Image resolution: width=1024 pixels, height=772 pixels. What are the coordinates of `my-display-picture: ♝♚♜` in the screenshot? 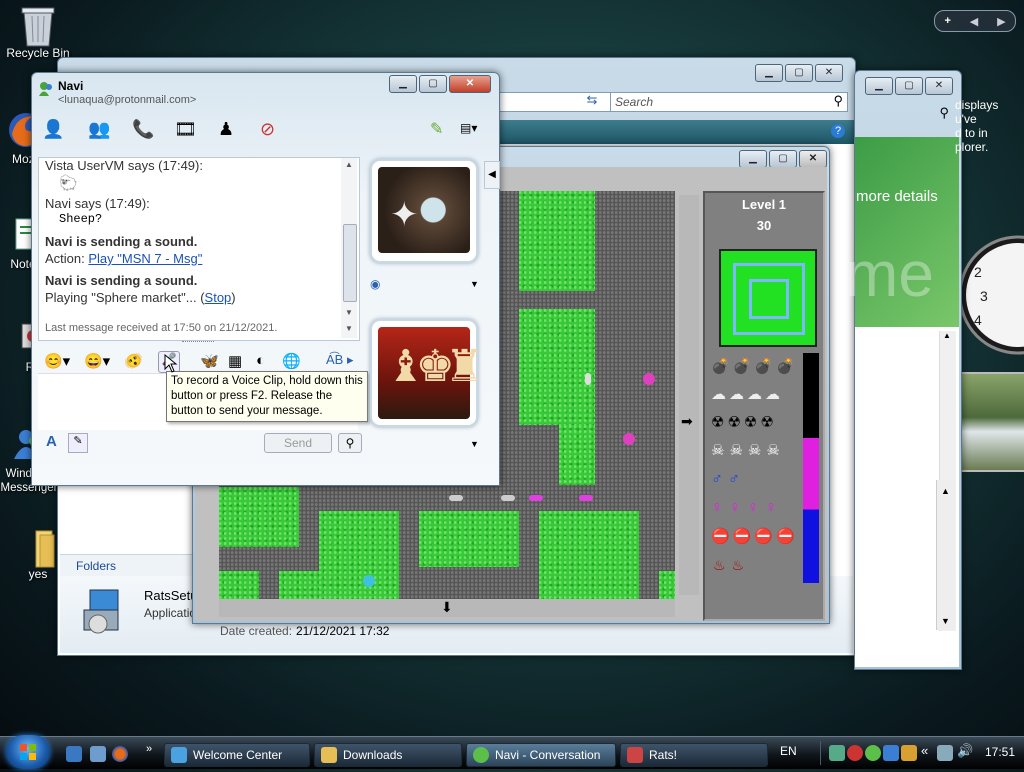 It's located at (427, 373).